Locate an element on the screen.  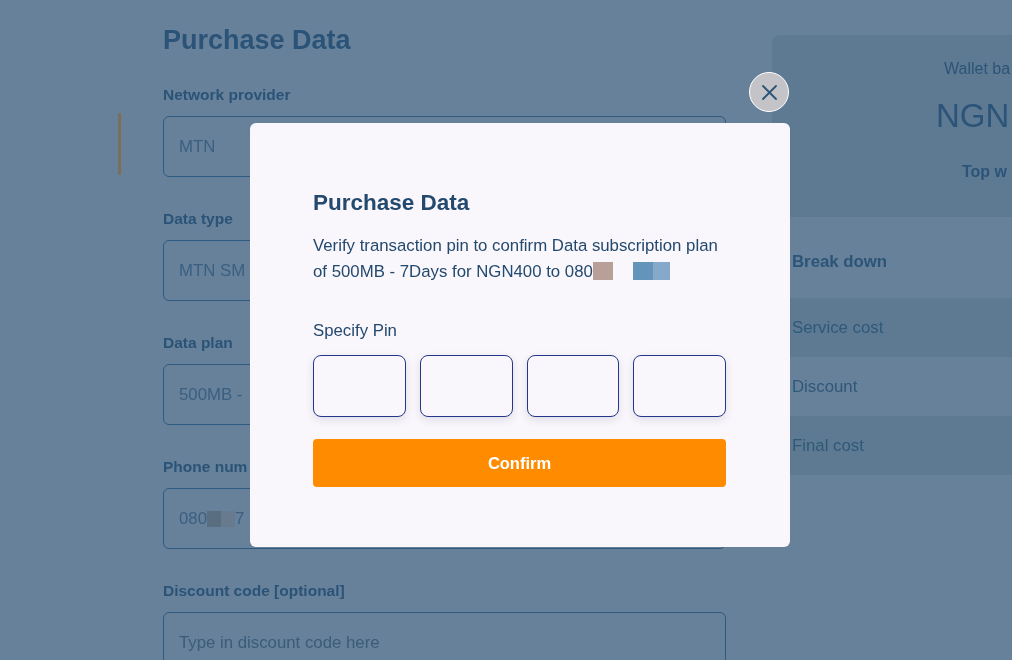
field-label: Discount code [optional] is located at coordinates (254, 591).